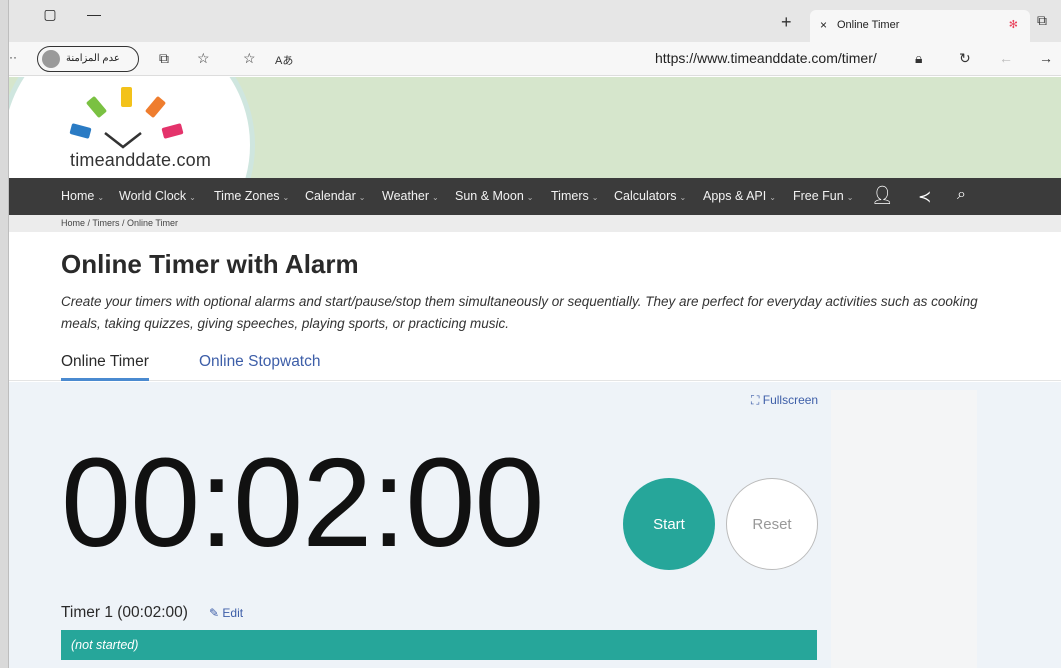 This screenshot has height=668, width=1061. What do you see at coordinates (191, 160) in the screenshot?
I see `logo-suffix: .com` at bounding box center [191, 160].